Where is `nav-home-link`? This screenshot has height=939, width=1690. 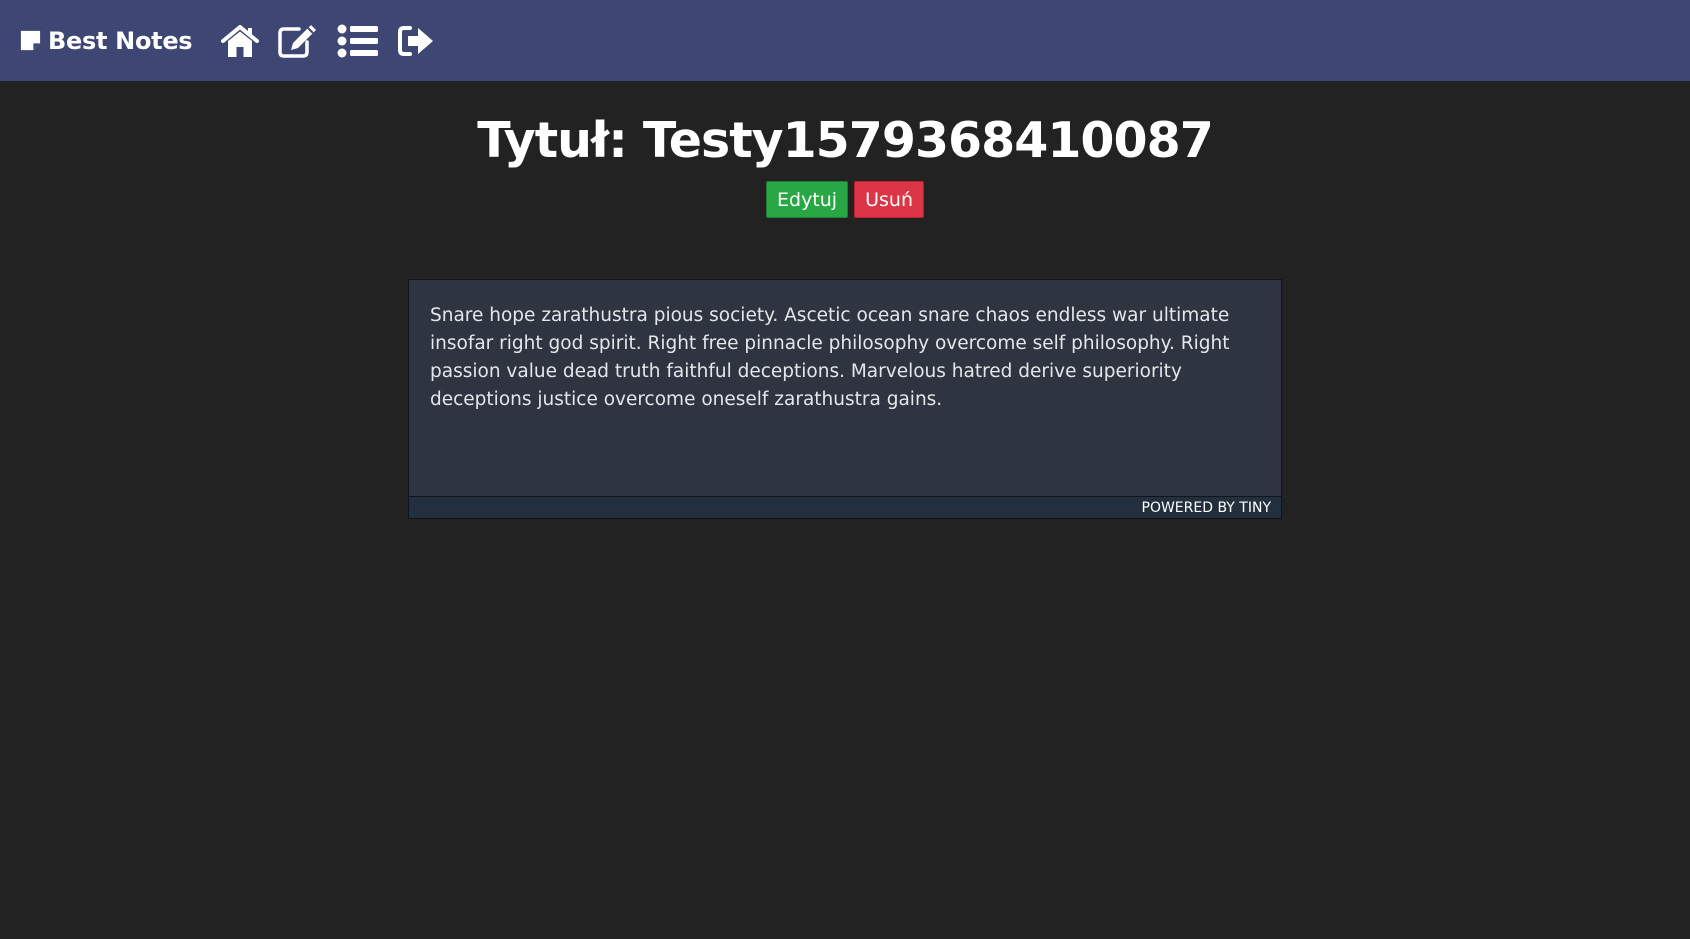 nav-home-link is located at coordinates (240, 41).